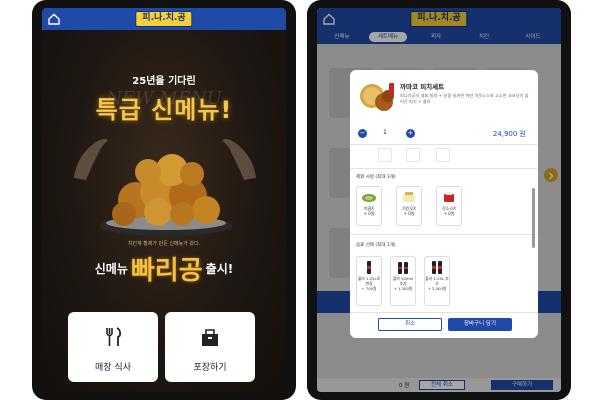 The width and height of the screenshot is (600, 400). Describe the element at coordinates (54, 19) in the screenshot. I see `home-icon` at that location.